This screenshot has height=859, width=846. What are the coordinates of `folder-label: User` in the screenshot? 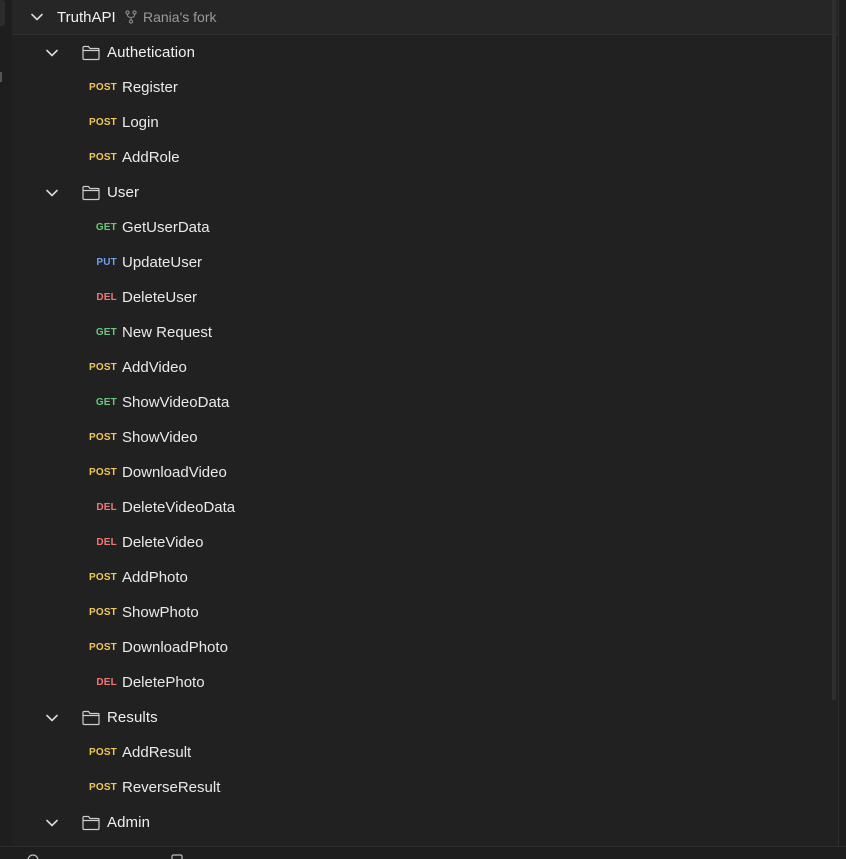 It's located at (123, 192).